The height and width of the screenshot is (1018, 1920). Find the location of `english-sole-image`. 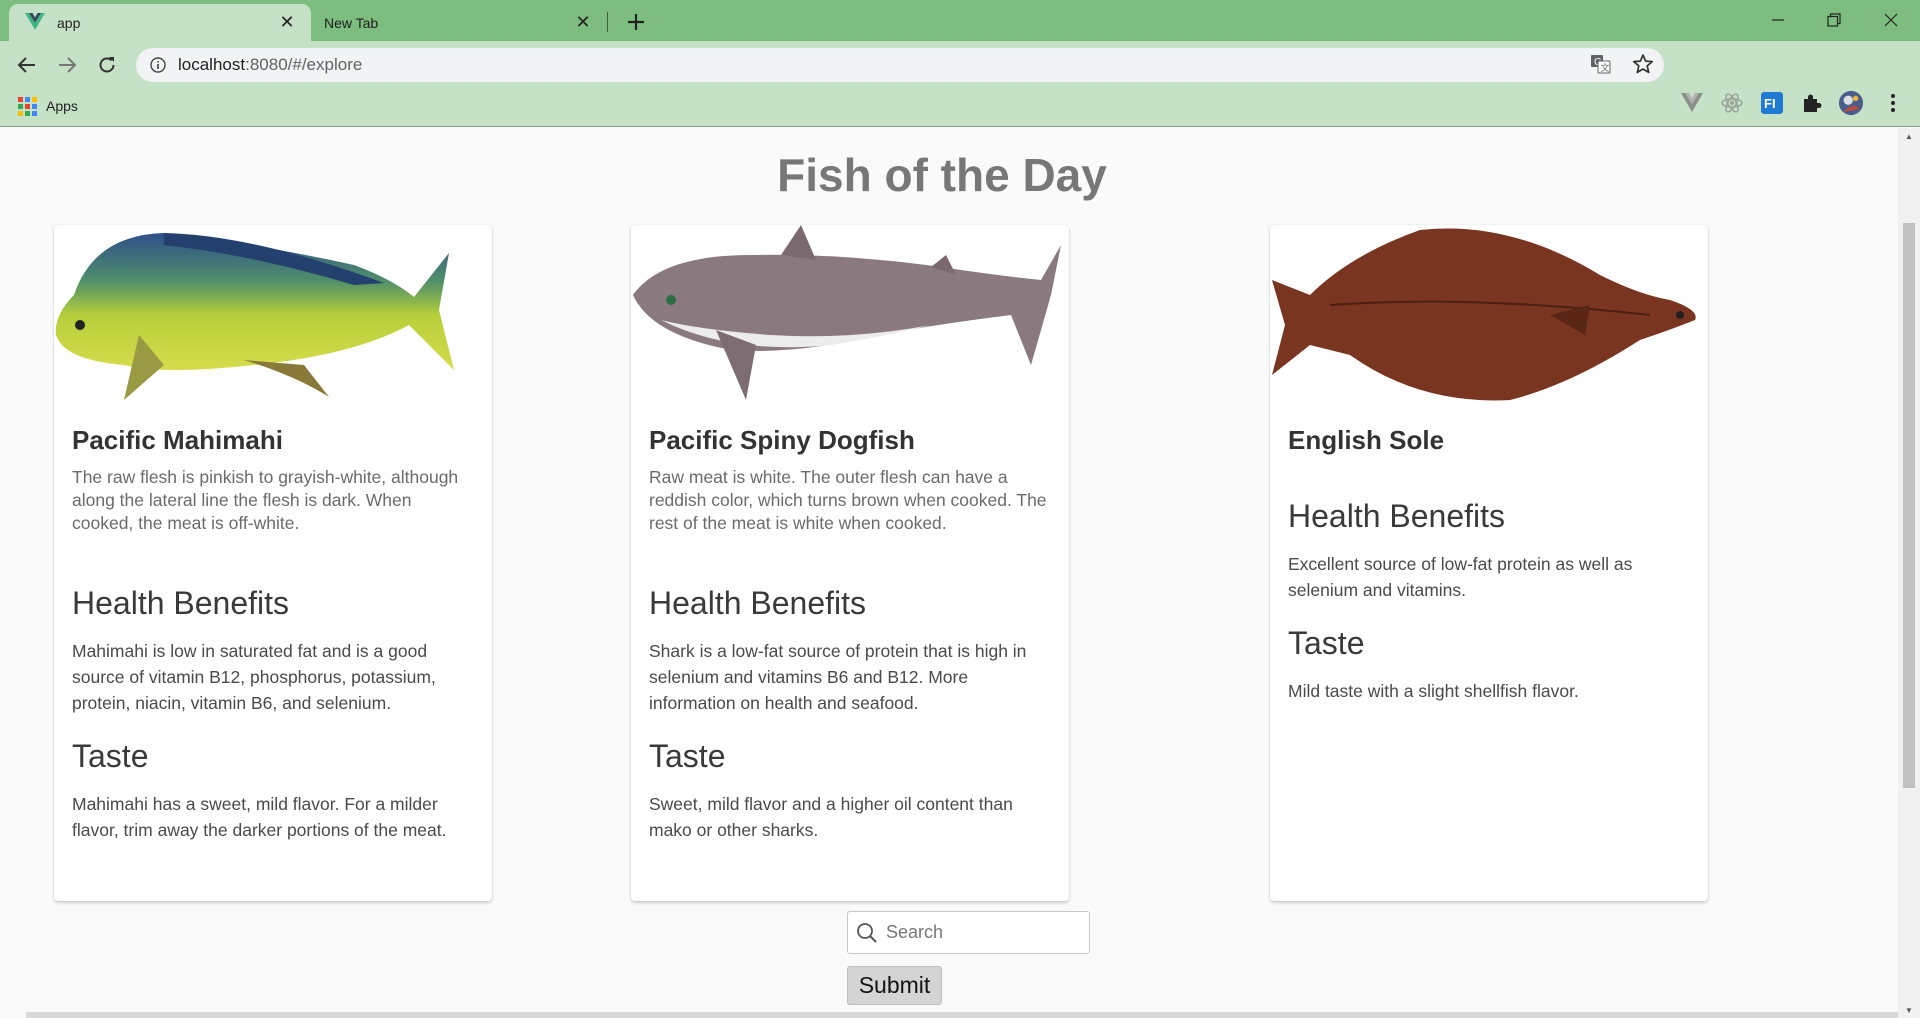

english-sole-image is located at coordinates (1484, 314).